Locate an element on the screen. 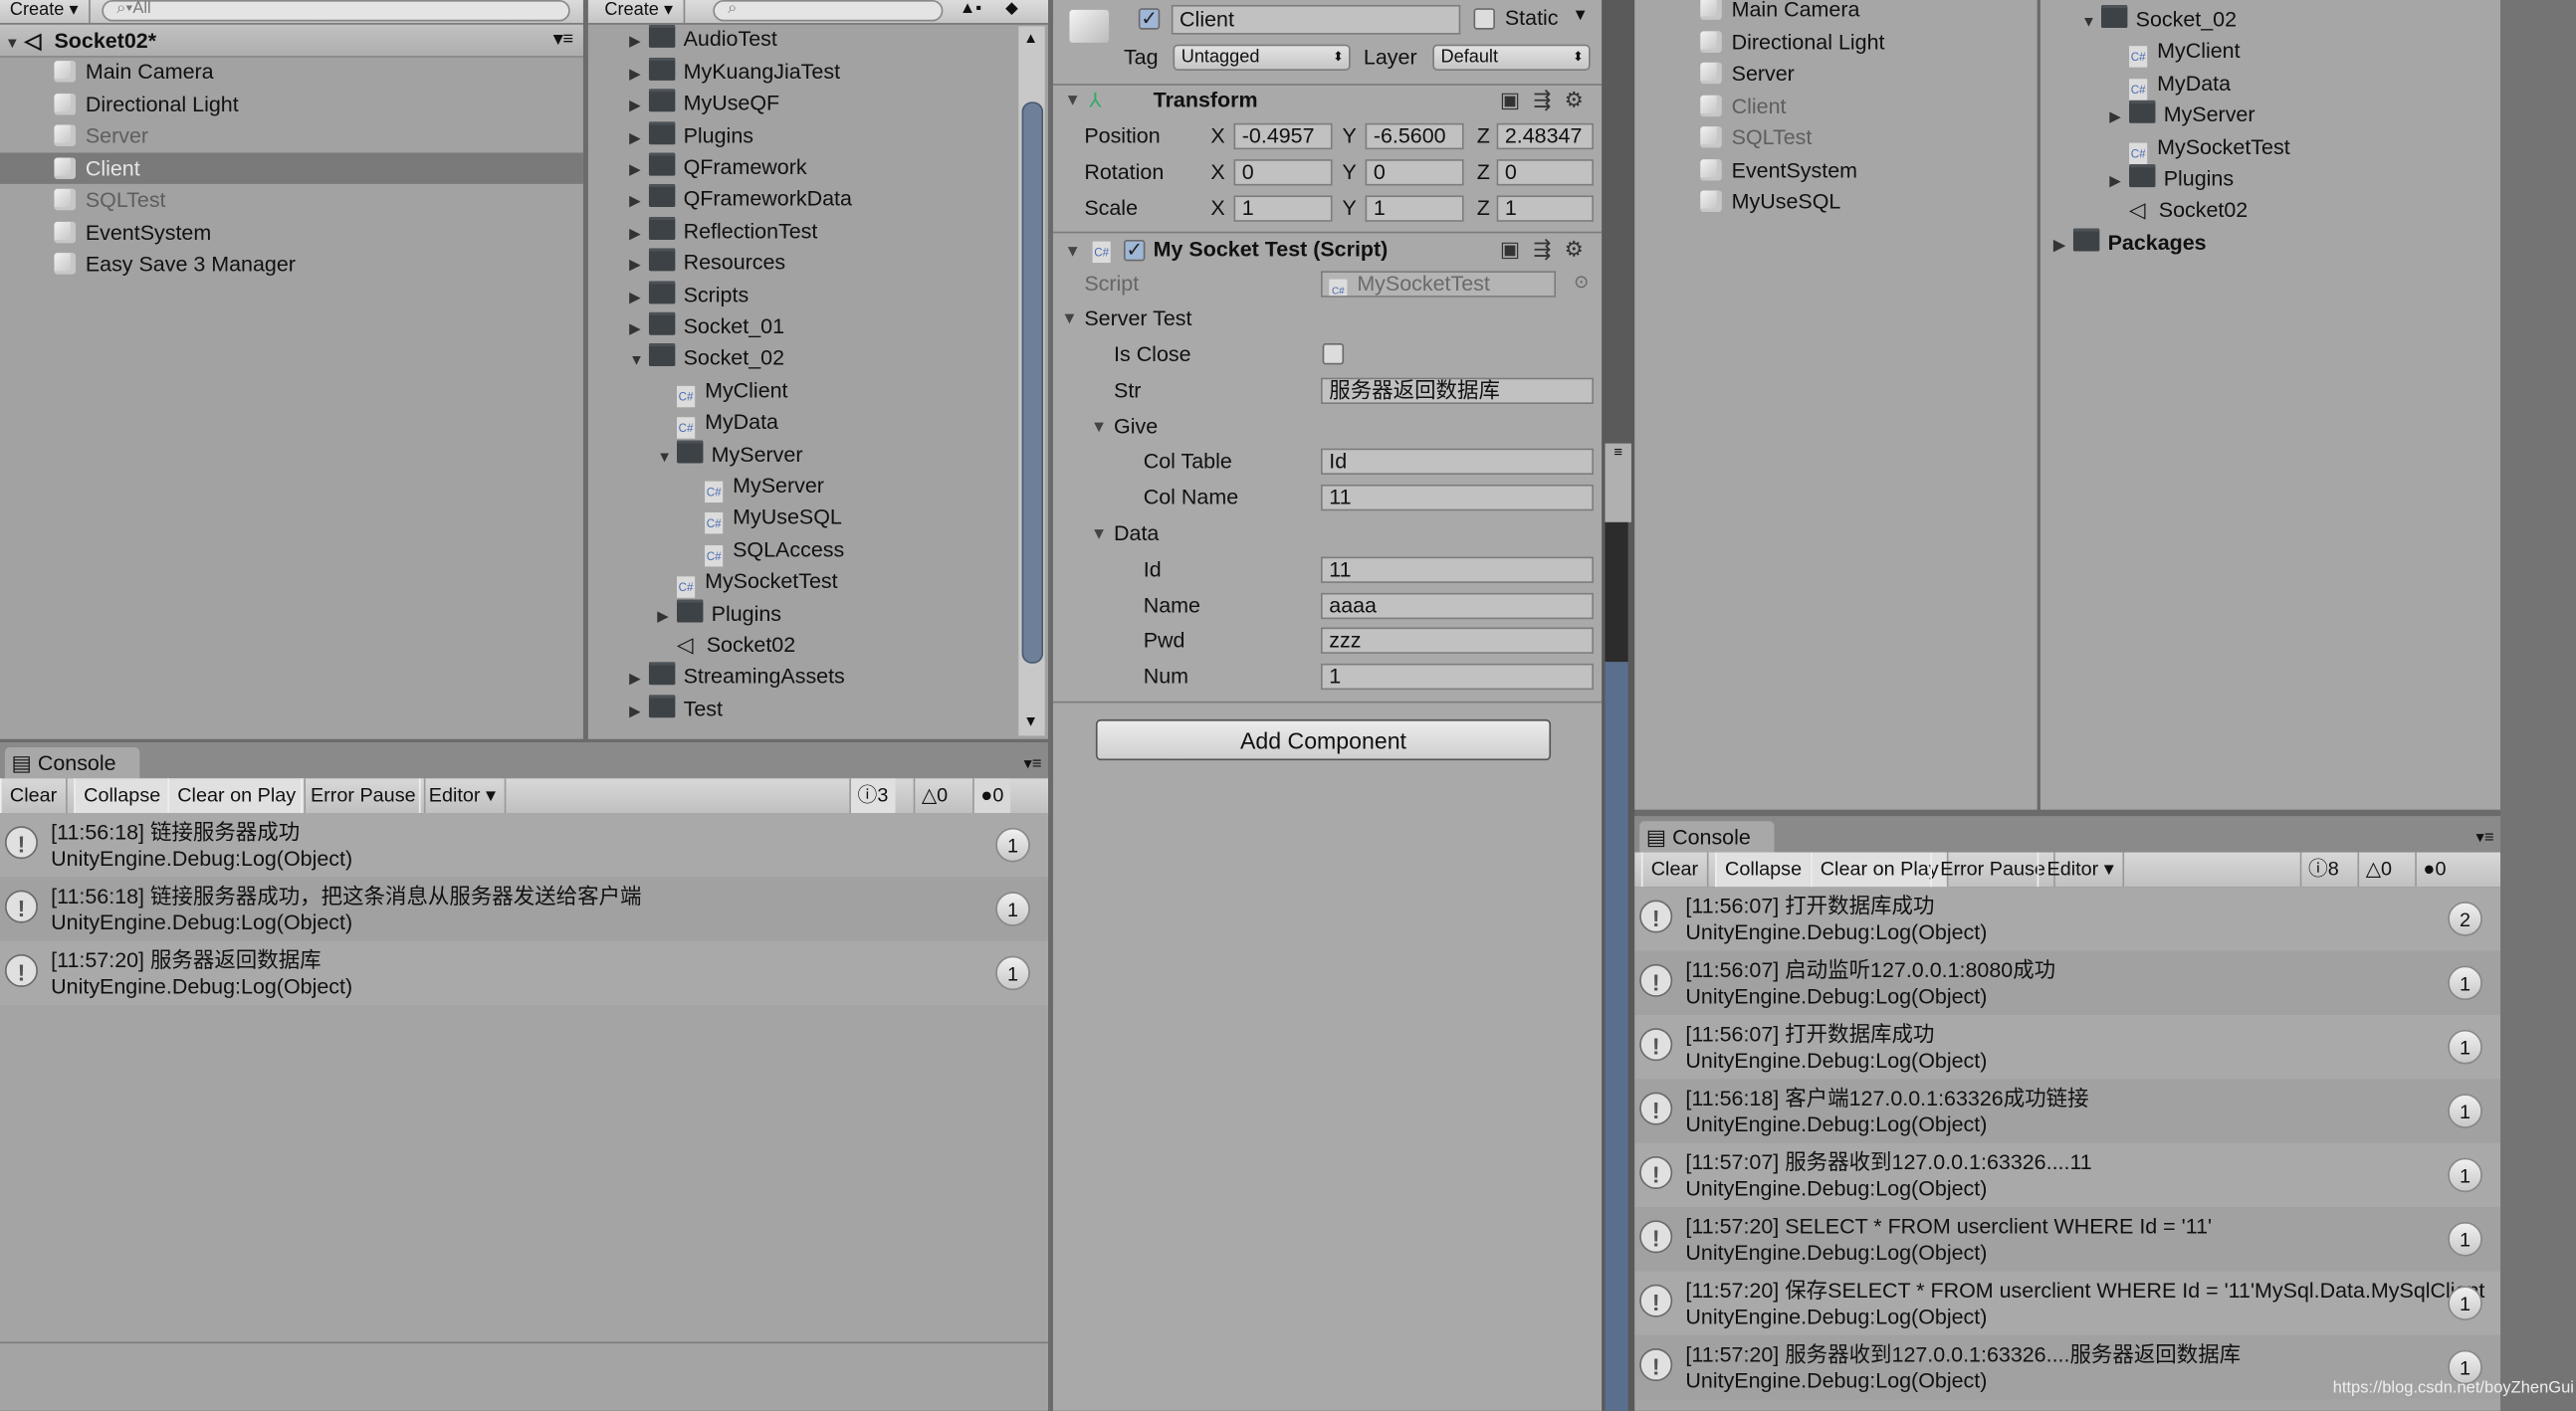  active-checkbox: ✓ is located at coordinates (1149, 19).